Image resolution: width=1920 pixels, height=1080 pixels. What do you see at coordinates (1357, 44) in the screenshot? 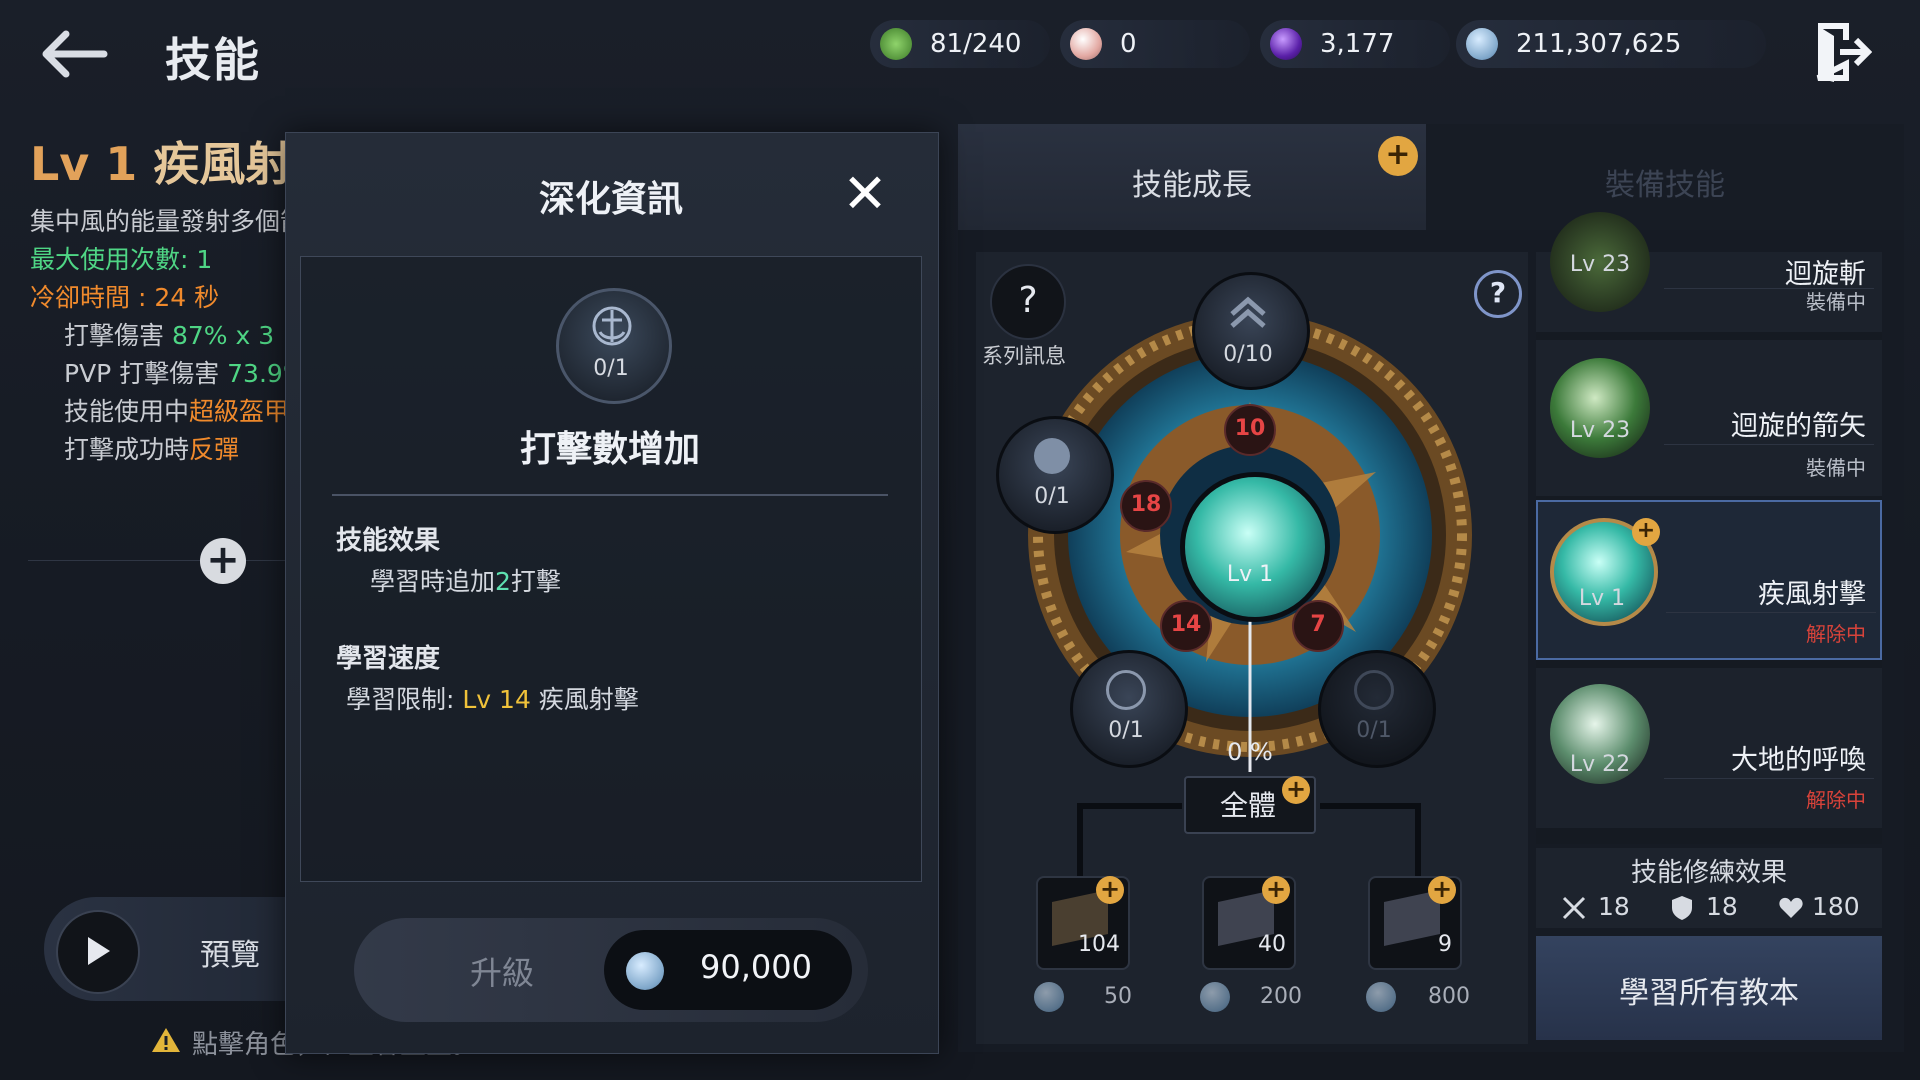
I see `crystal-value: 3,177` at bounding box center [1357, 44].